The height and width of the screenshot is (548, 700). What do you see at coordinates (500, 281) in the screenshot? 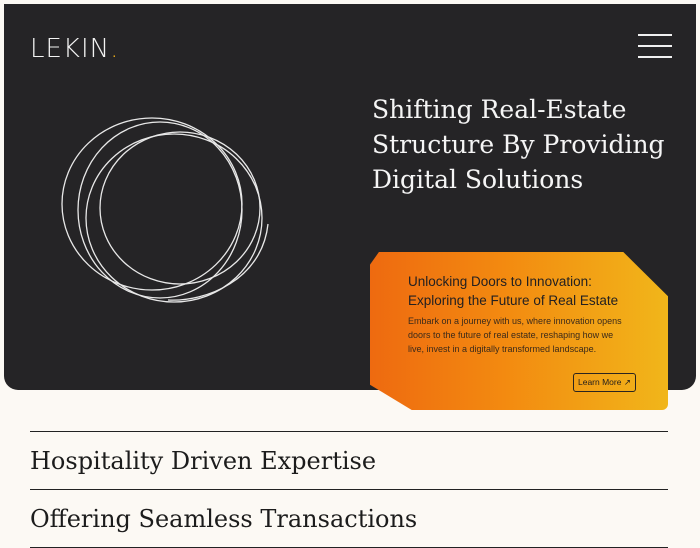
I see `card-title-line: Unlocking Doors to Innovation:` at bounding box center [500, 281].